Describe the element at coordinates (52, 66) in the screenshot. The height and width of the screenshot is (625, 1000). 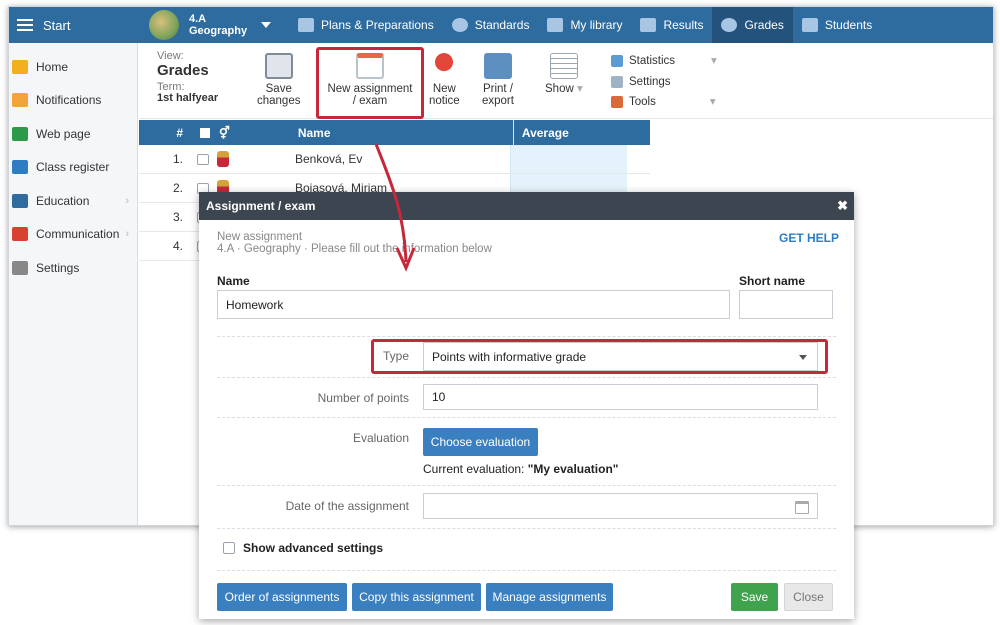
I see `sidebar-item-label: Home` at that location.